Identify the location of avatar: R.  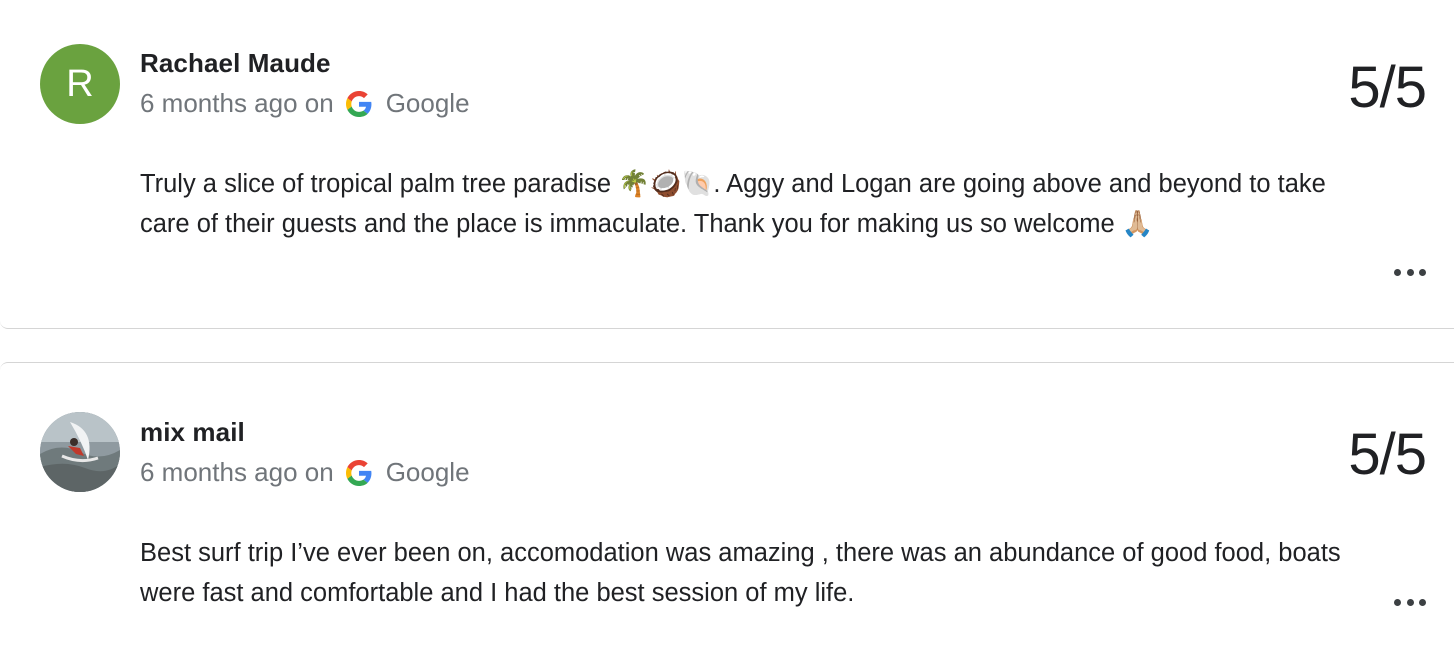
(80, 84).